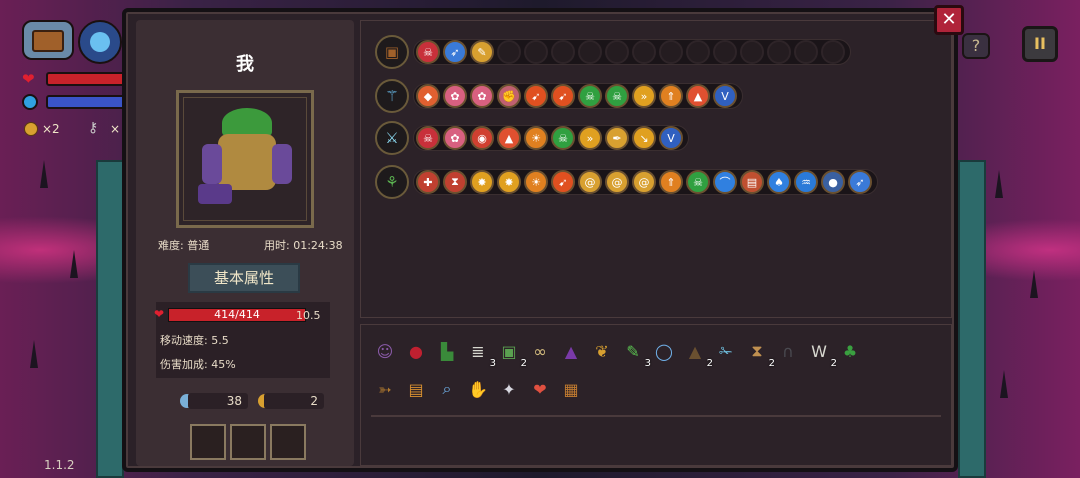 The image size is (1080, 478). I want to click on fangs-icon: W2, so click(821, 353).